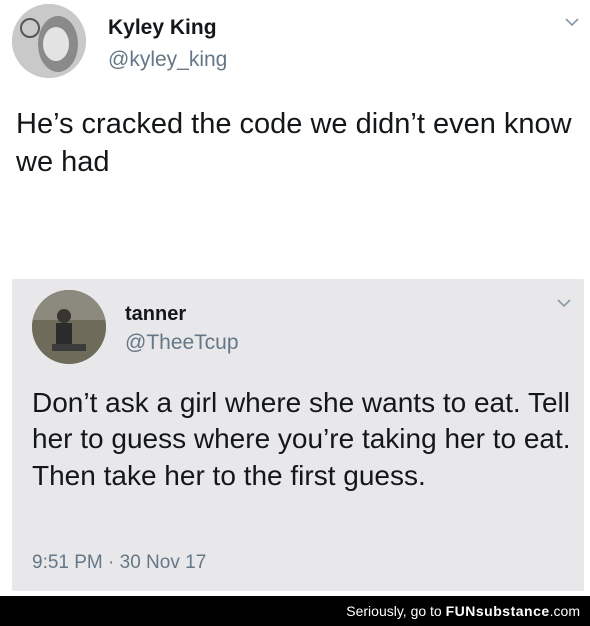 This screenshot has width=590, height=626. What do you see at coordinates (182, 343) in the screenshot?
I see `user-handle: @TheeTcup` at bounding box center [182, 343].